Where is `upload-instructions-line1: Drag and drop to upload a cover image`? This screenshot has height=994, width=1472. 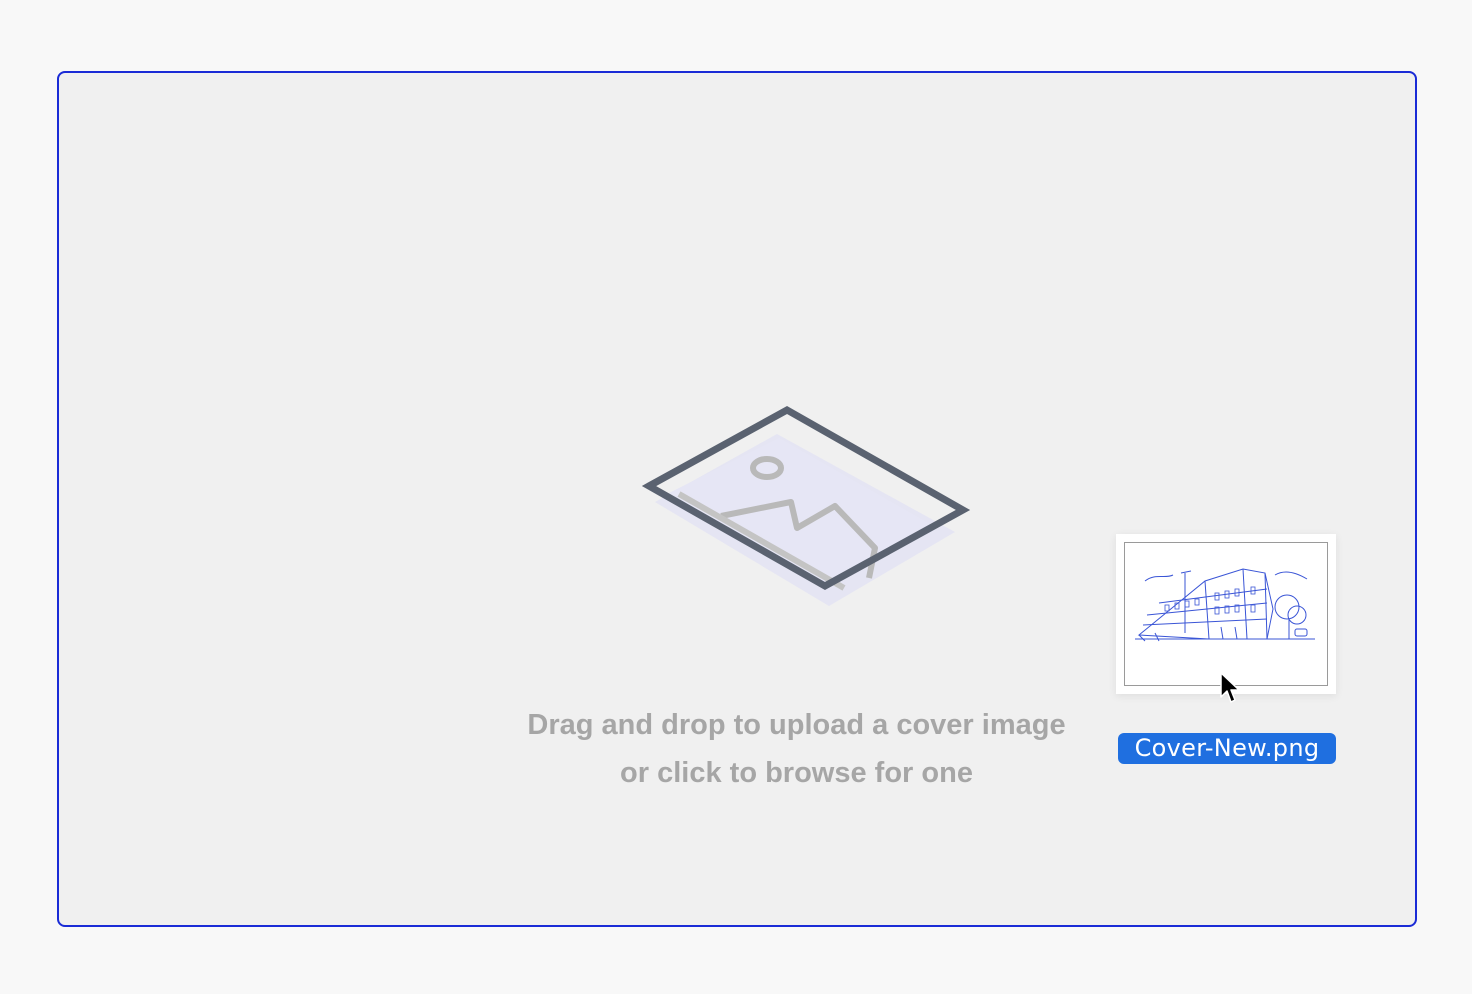 upload-instructions-line1: Drag and drop to upload a cover image is located at coordinates (796, 725).